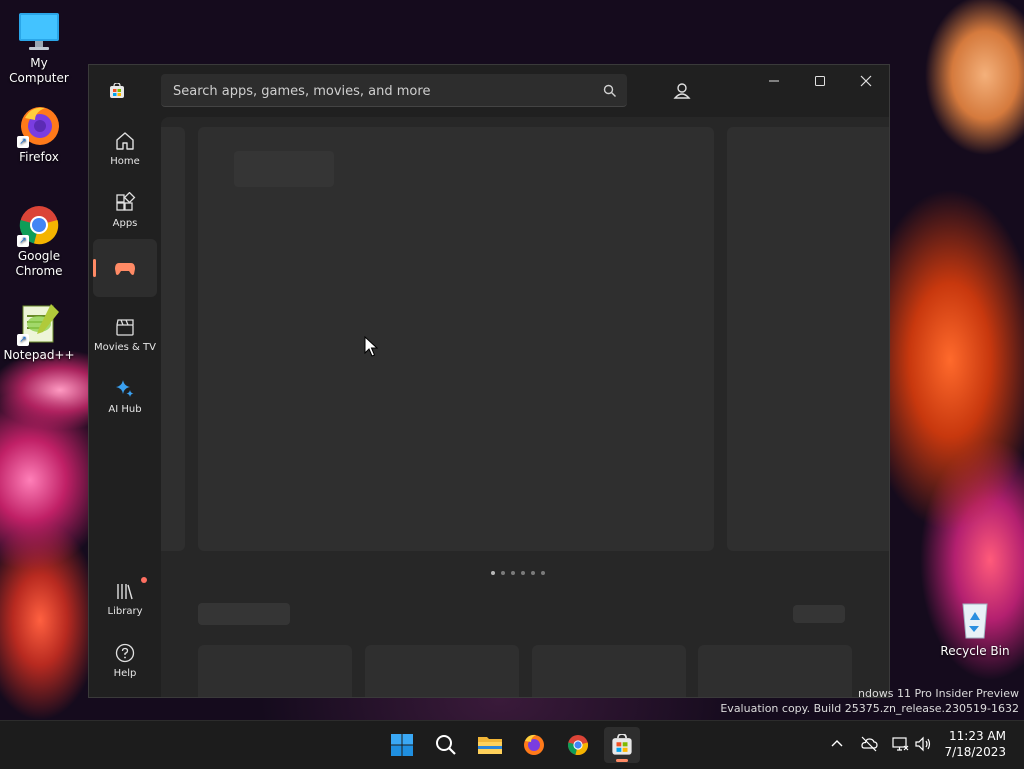  What do you see at coordinates (869, 744) in the screenshot?
I see `cloud-offline-icon` at bounding box center [869, 744].